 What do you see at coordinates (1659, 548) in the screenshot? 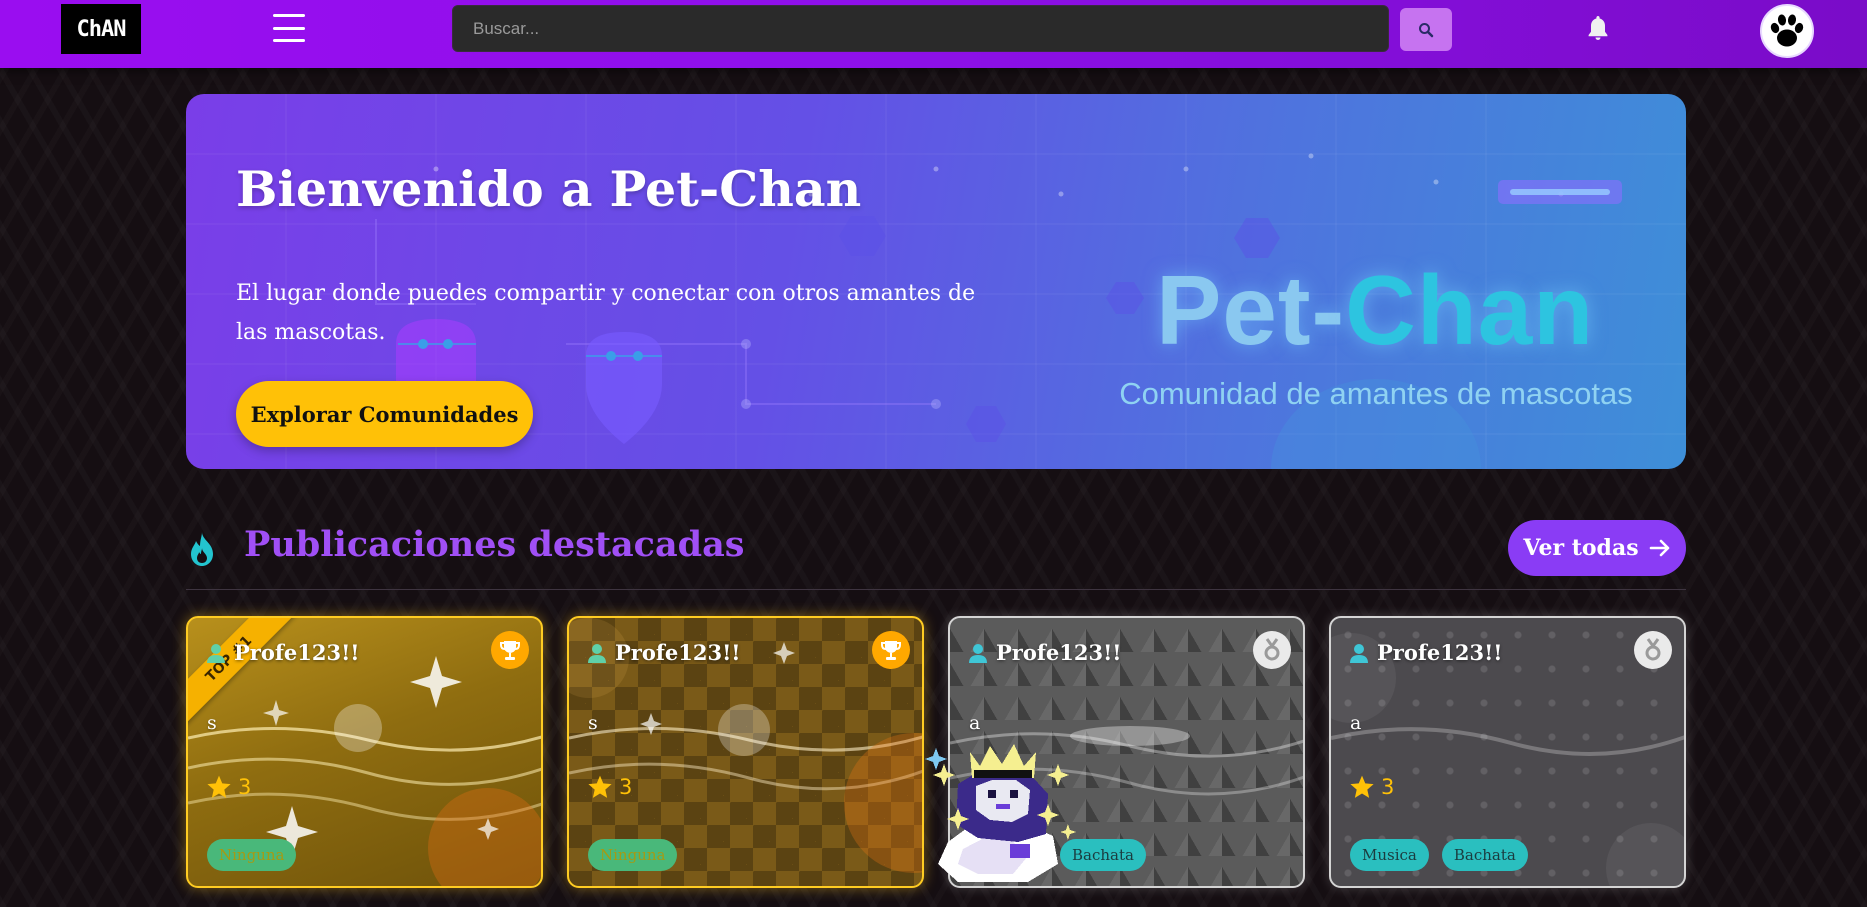
I see `arrow-right-icon` at bounding box center [1659, 548].